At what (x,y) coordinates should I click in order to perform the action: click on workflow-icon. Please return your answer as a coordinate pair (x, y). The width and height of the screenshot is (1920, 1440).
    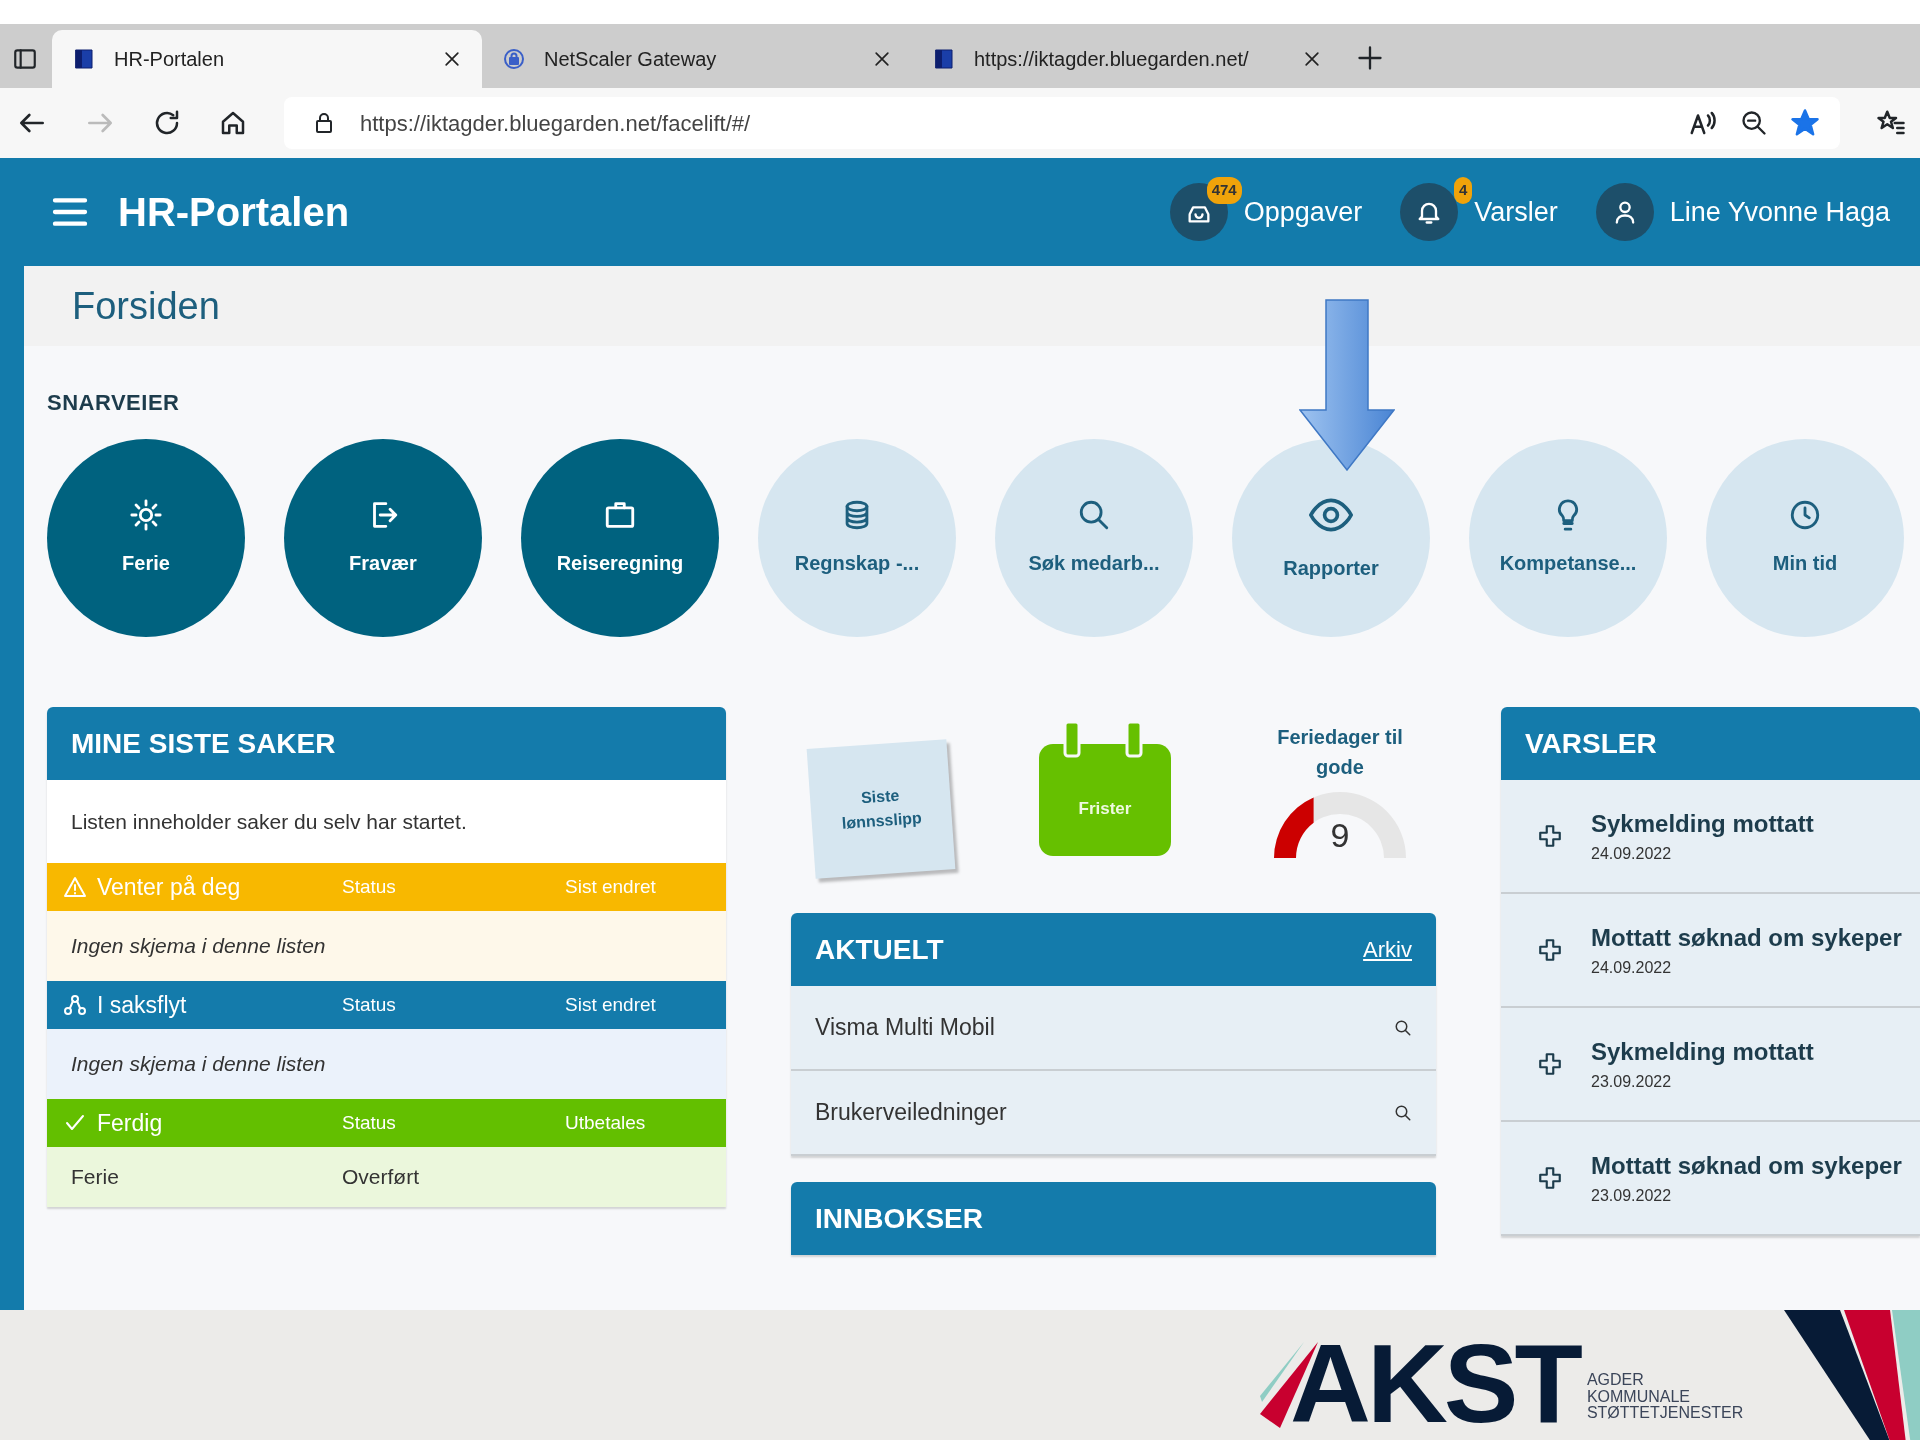
    Looking at the image, I should click on (75, 1005).